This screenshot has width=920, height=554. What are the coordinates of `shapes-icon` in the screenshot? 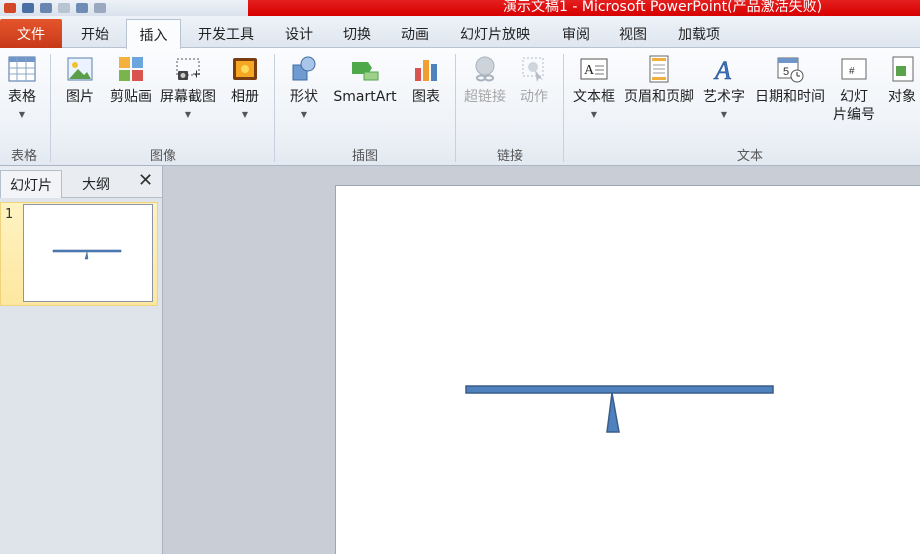 It's located at (304, 68).